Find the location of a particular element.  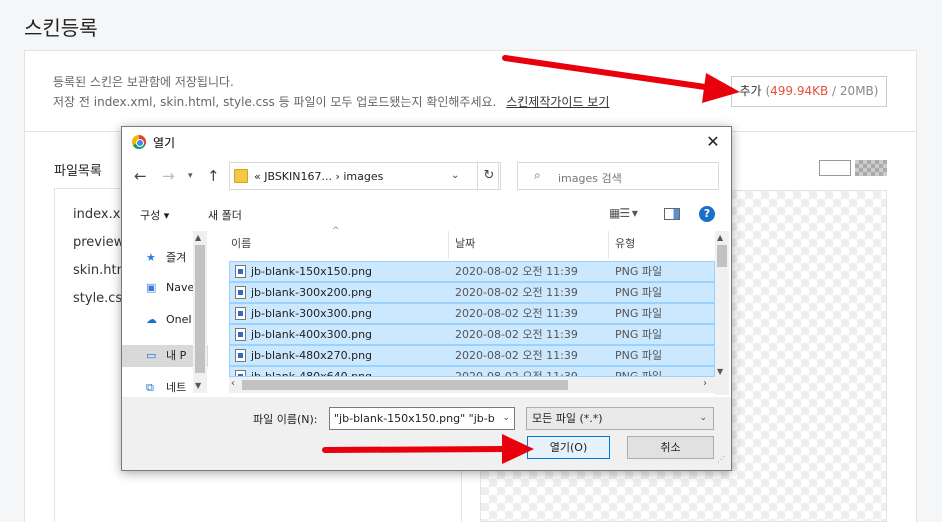

navigation-scrollbar: ▲ ▼ is located at coordinates (200, 312).